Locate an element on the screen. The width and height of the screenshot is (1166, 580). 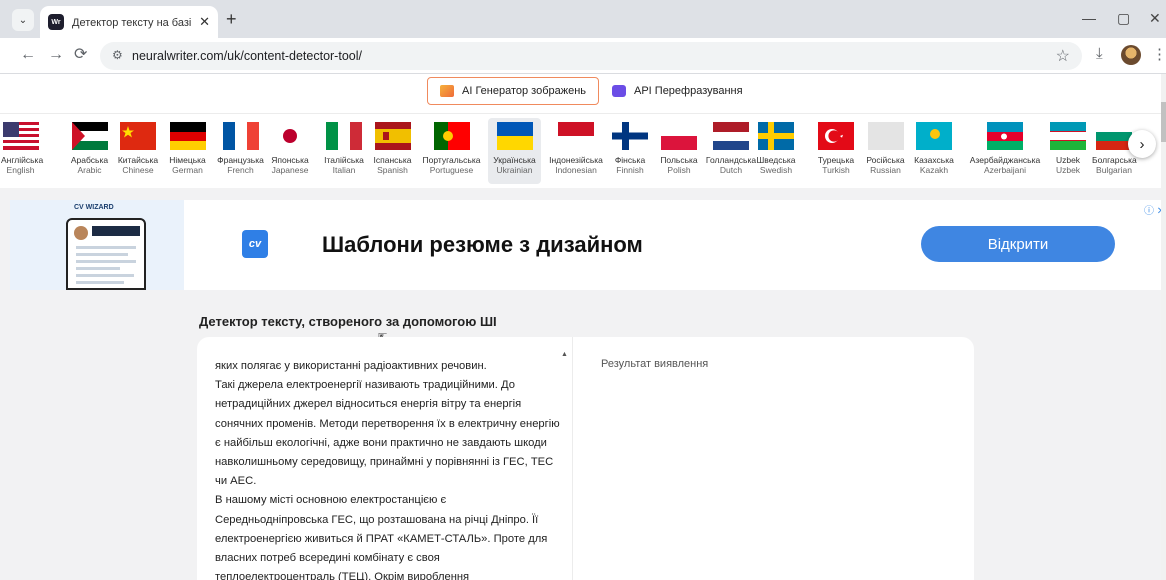
language-native-name: Англійська is located at coordinates (22, 160).